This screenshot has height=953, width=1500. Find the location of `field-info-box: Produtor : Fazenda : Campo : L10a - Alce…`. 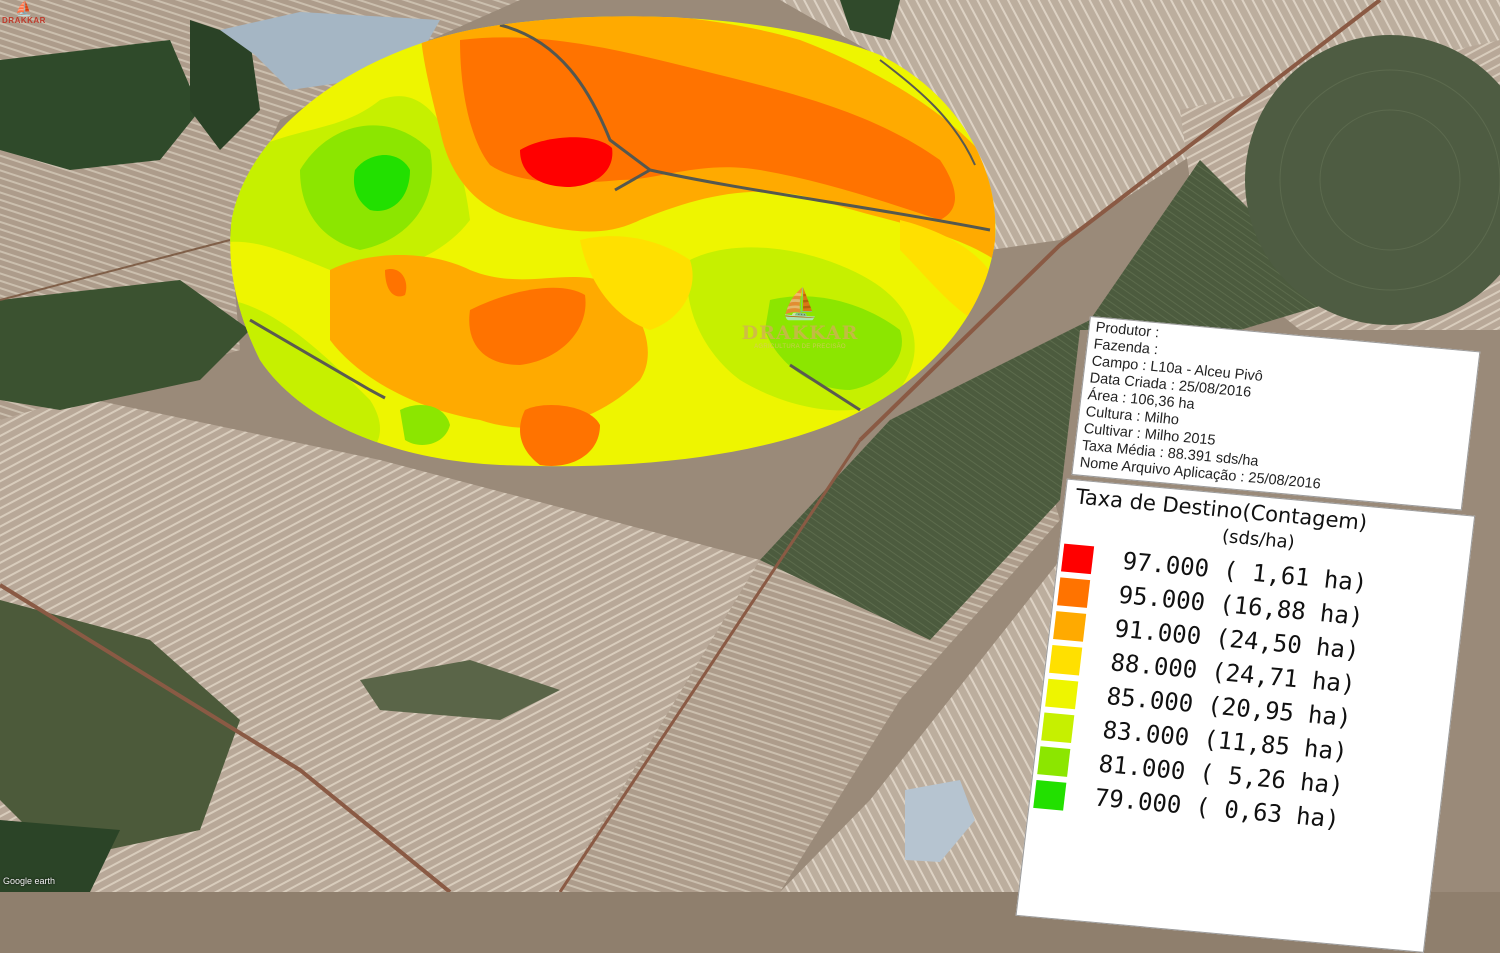

field-info-box: Produtor : Fazenda : Campo : L10a - Alce… is located at coordinates (1276, 413).